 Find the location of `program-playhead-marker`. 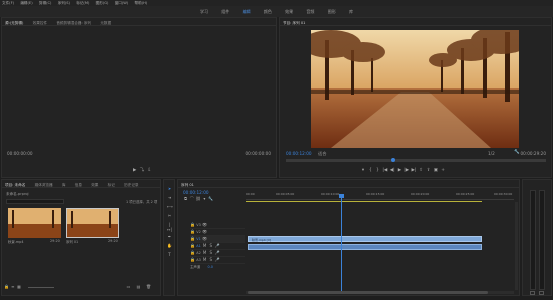

program-playhead-marker is located at coordinates (393, 160).